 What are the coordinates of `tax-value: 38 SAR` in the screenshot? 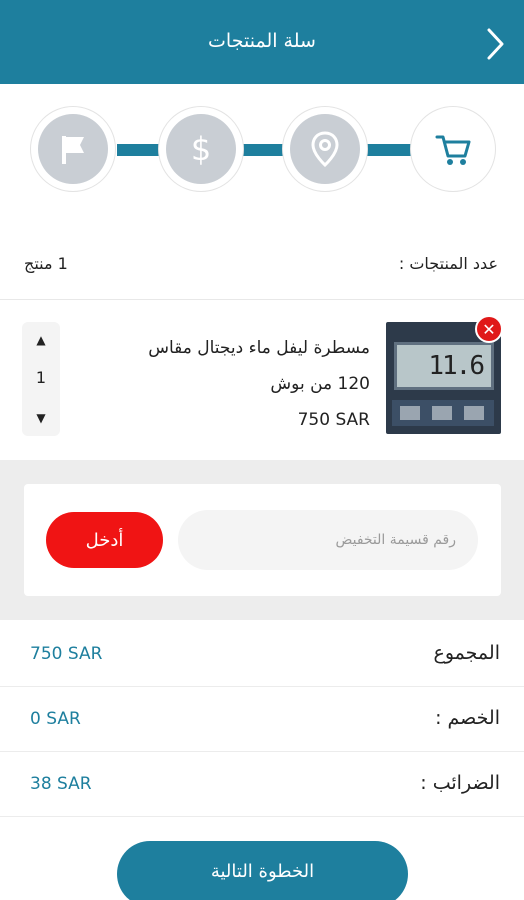 It's located at (61, 784).